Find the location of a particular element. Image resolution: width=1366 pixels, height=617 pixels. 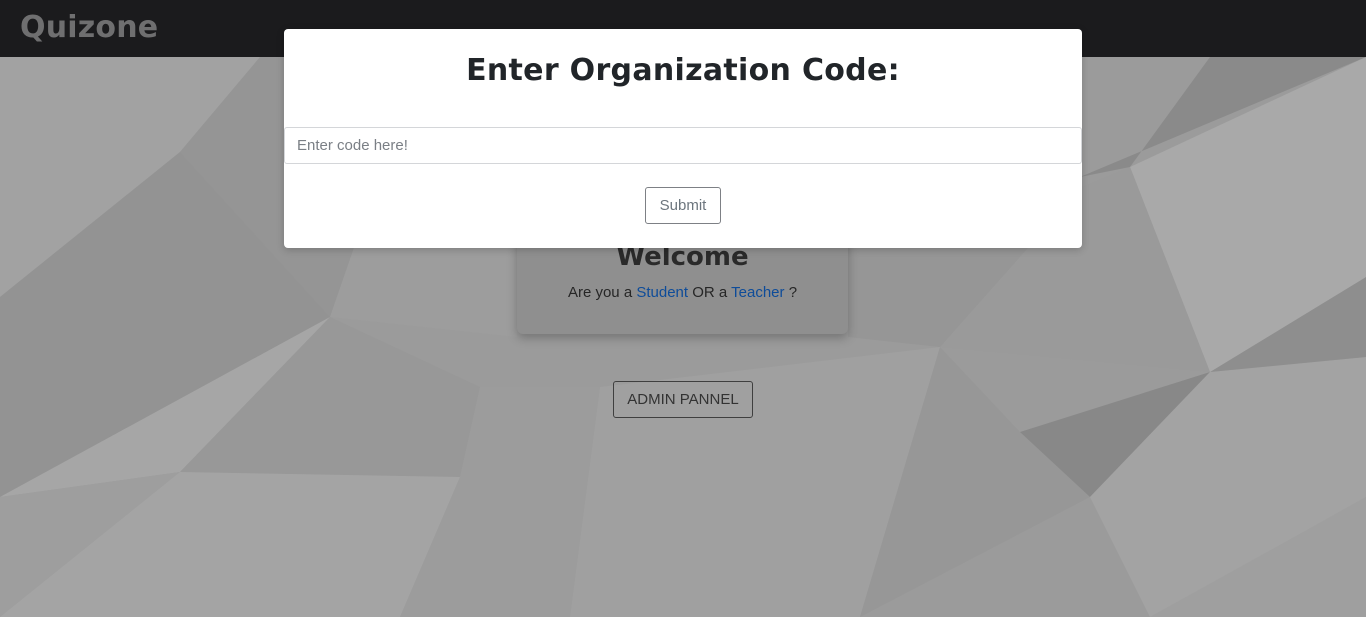

modal-title: Enter Organization Code: is located at coordinates (683, 70).